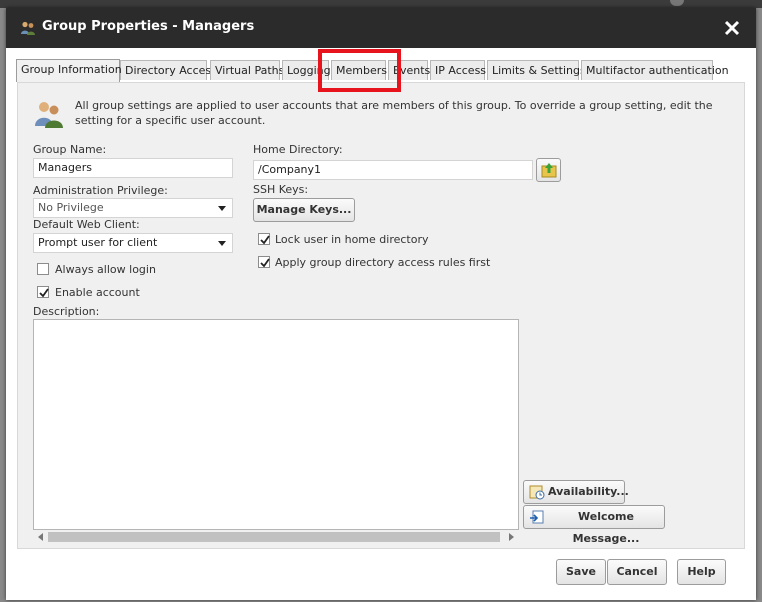 The image size is (762, 602). What do you see at coordinates (536, 70) in the screenshot?
I see `tab-limits-settings: Limits & Settings` at bounding box center [536, 70].